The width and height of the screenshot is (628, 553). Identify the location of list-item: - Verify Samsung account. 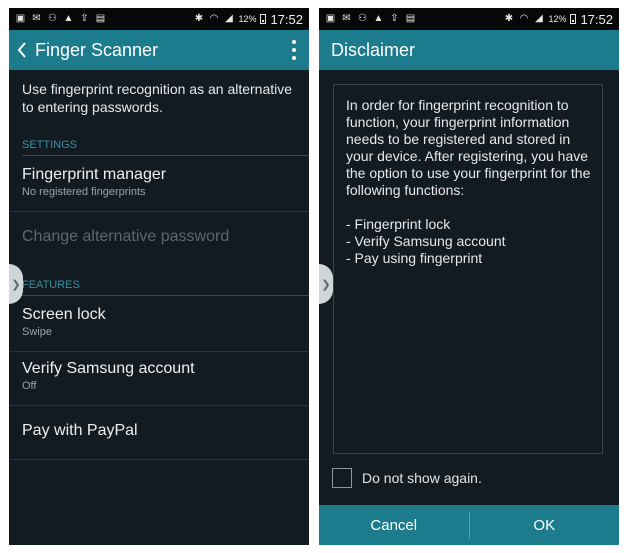
(426, 241).